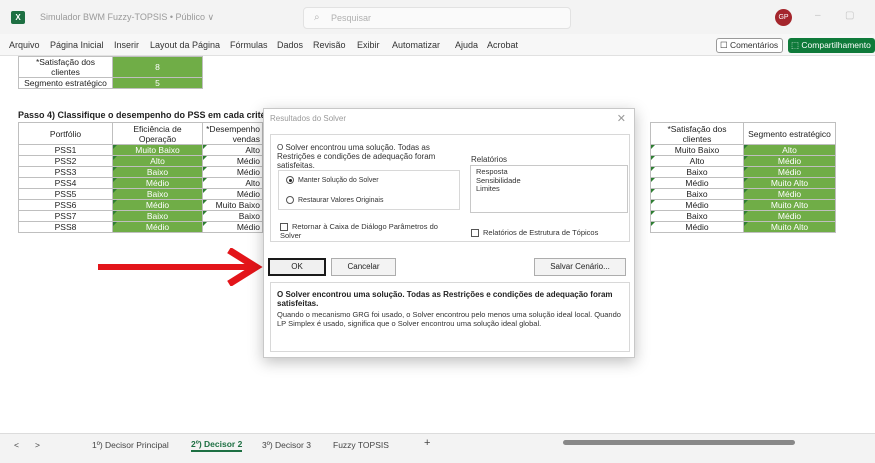  I want to click on cancel-button: Cancelar, so click(363, 267).